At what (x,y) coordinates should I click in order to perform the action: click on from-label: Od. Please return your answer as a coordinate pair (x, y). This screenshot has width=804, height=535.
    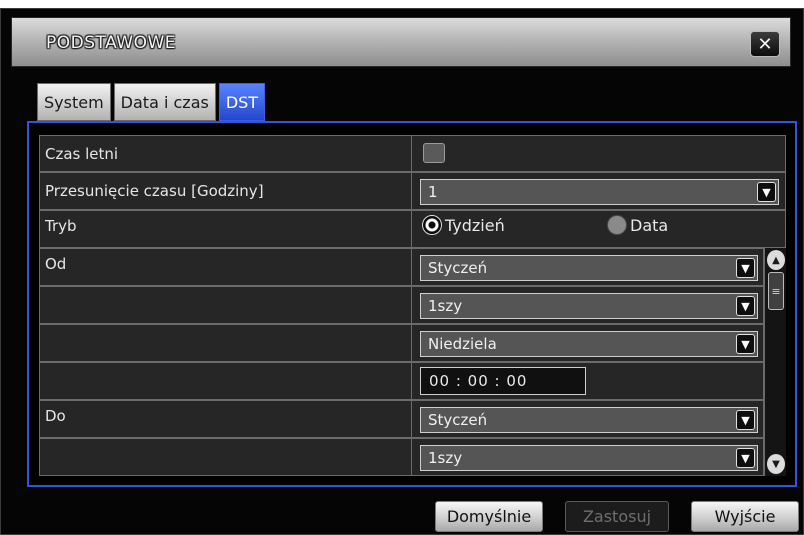
    Looking at the image, I should click on (226, 267).